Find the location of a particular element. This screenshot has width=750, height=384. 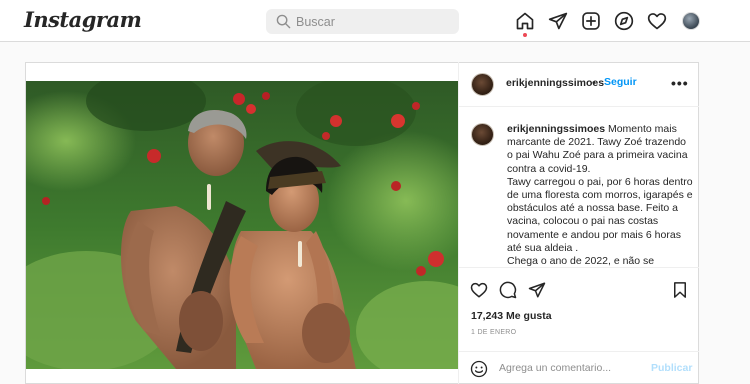

search-input is located at coordinates (373, 21).